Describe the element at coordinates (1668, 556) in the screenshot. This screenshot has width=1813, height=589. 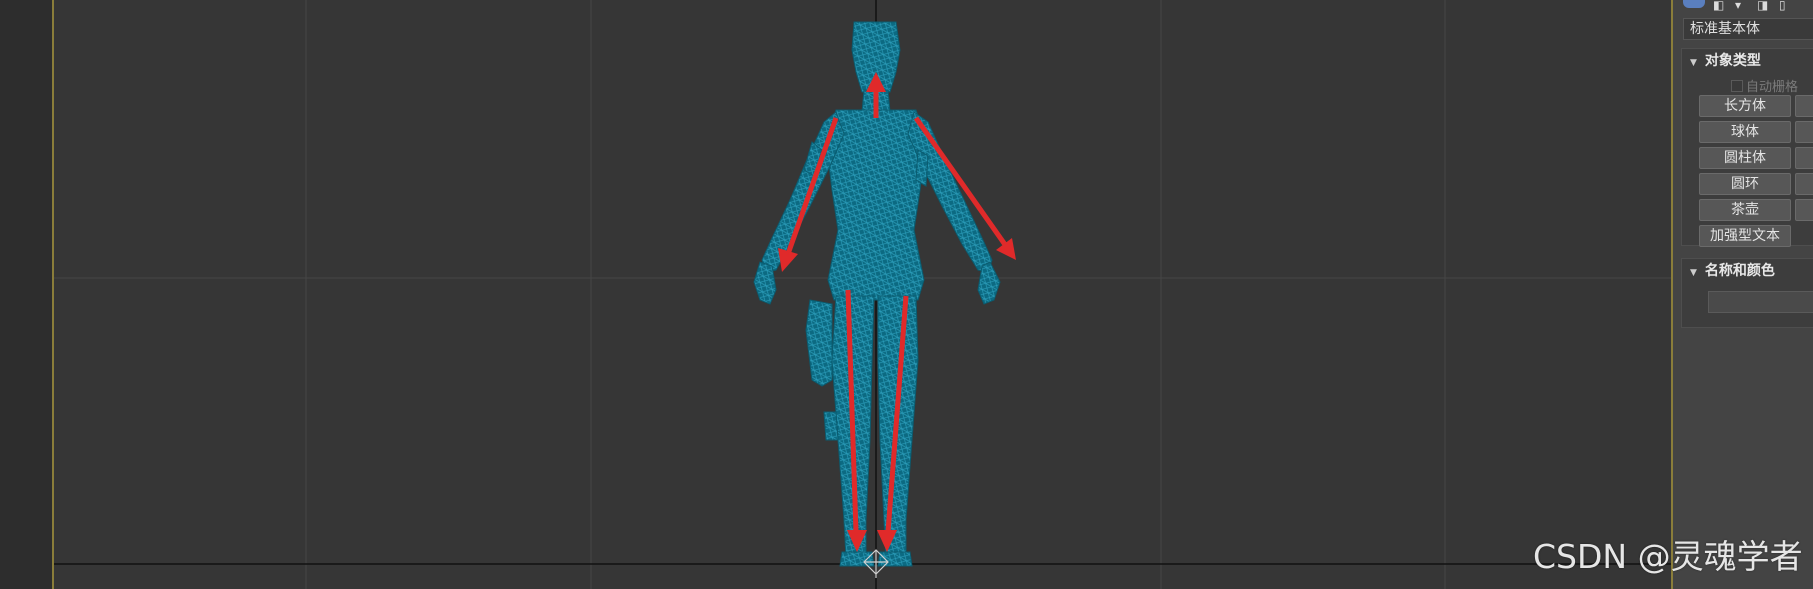
I see `watermark-text: CSDN @灵魂学者` at that location.